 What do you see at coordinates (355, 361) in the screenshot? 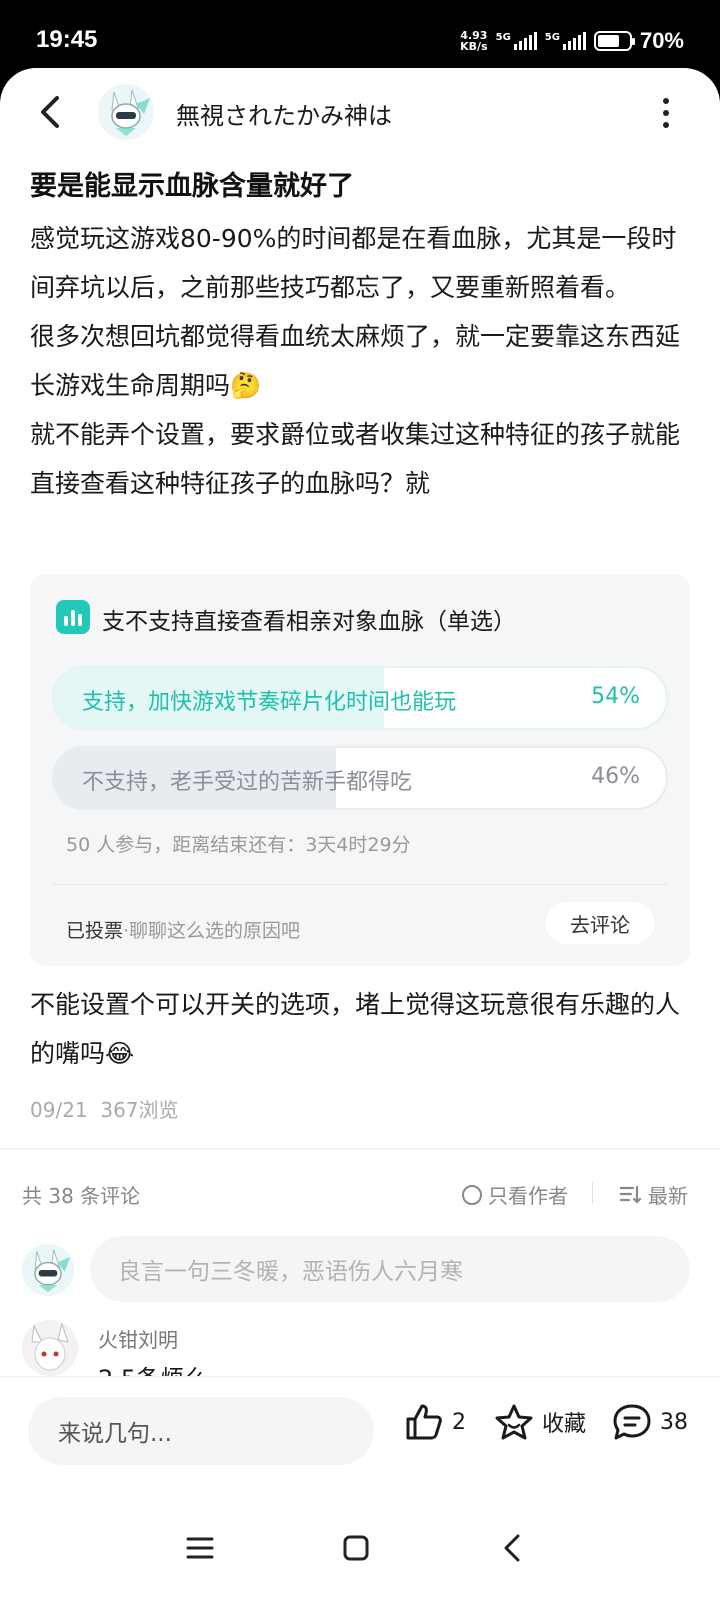
I see `post-paragraph: 很多次想回坑都觉得看血统太麻烦了，就一定要靠这东西延长游戏生命周期吗🤔` at bounding box center [355, 361].